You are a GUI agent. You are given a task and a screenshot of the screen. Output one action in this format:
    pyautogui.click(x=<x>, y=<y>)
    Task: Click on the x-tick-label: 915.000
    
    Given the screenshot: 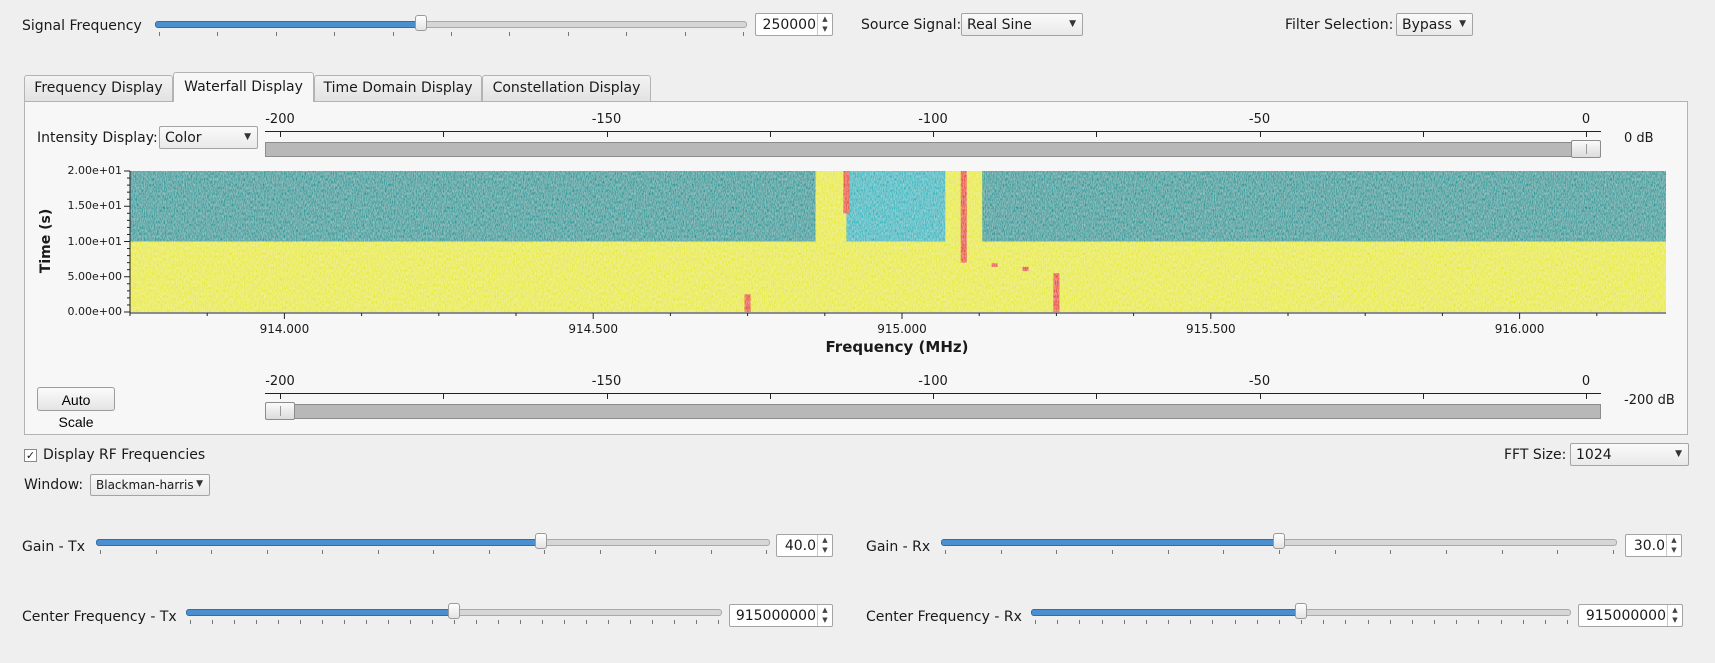 What is the action you would take?
    pyautogui.click(x=902, y=329)
    